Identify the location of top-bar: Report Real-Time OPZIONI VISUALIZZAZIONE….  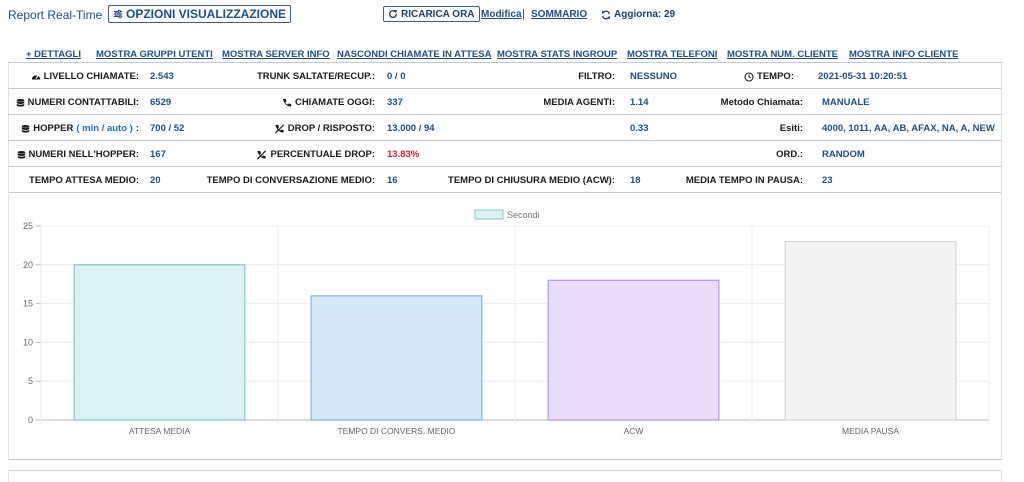
(512, 15).